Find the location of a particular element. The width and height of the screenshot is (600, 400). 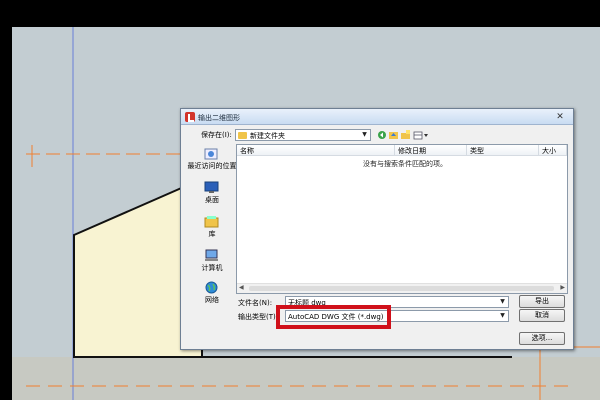

column-header-size: 大小 is located at coordinates (553, 150).